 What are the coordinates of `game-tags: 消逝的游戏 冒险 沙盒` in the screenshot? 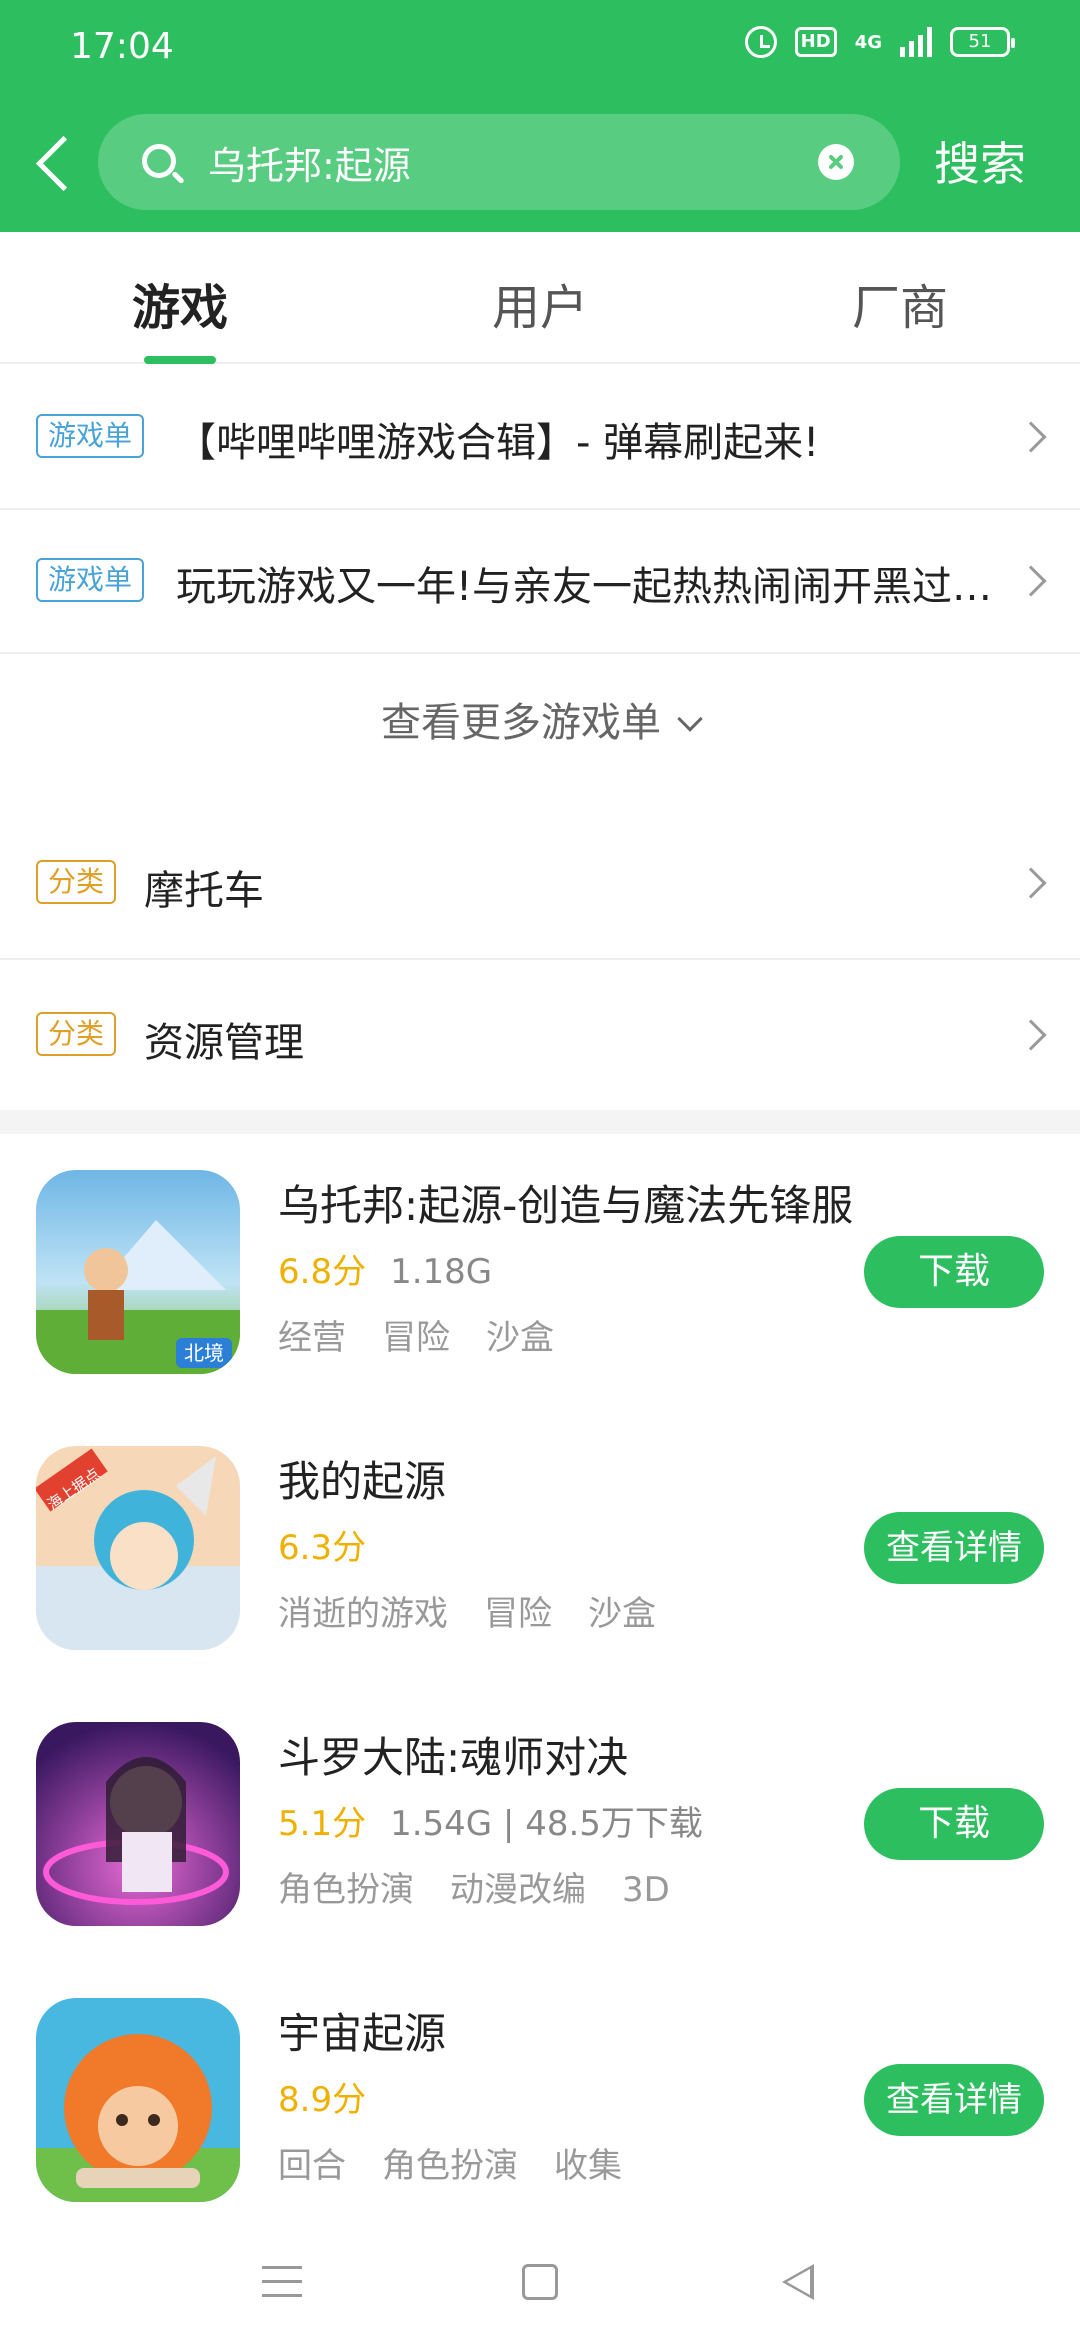 It's located at (485, 1610).